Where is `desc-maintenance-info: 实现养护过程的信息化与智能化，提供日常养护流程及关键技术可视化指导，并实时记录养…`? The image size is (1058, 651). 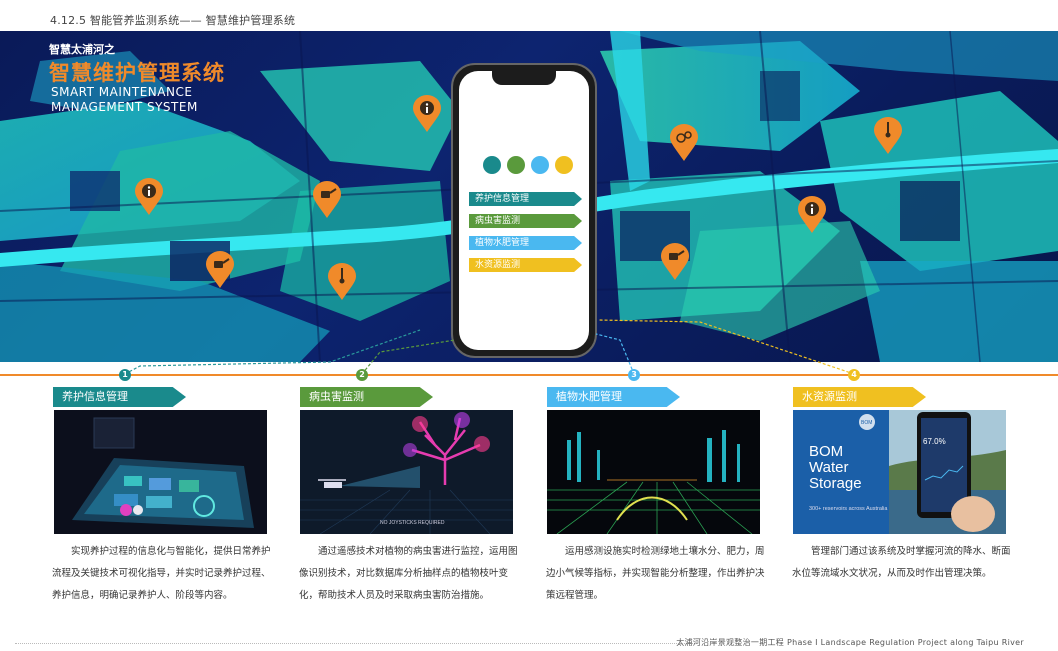 desc-maintenance-info: 实现养护过程的信息化与智能化，提供日常养护流程及关键技术可视化指导，并实时记录养… is located at coordinates (161, 573).